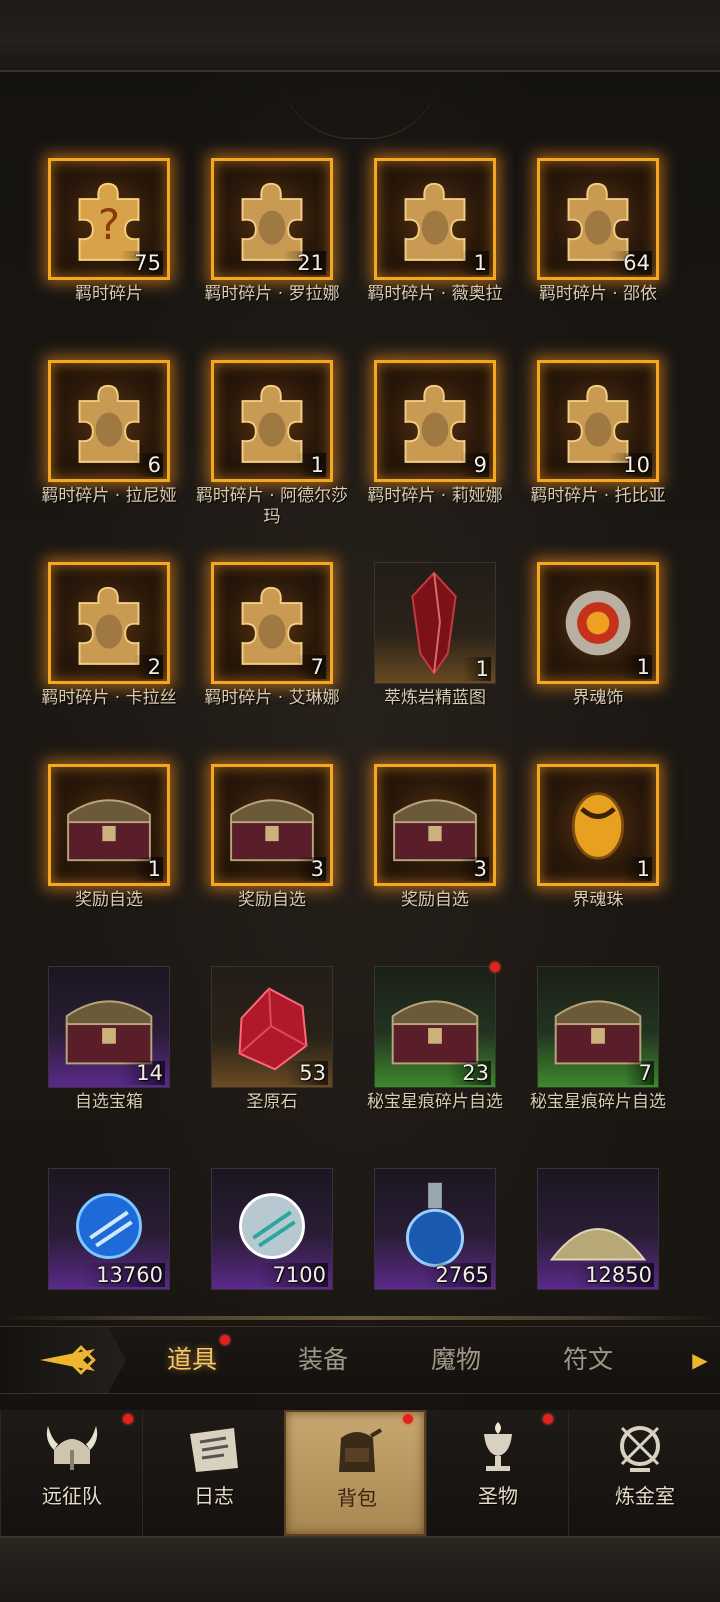  What do you see at coordinates (272, 1102) in the screenshot?
I see `item-label: 圣原石` at bounding box center [272, 1102].